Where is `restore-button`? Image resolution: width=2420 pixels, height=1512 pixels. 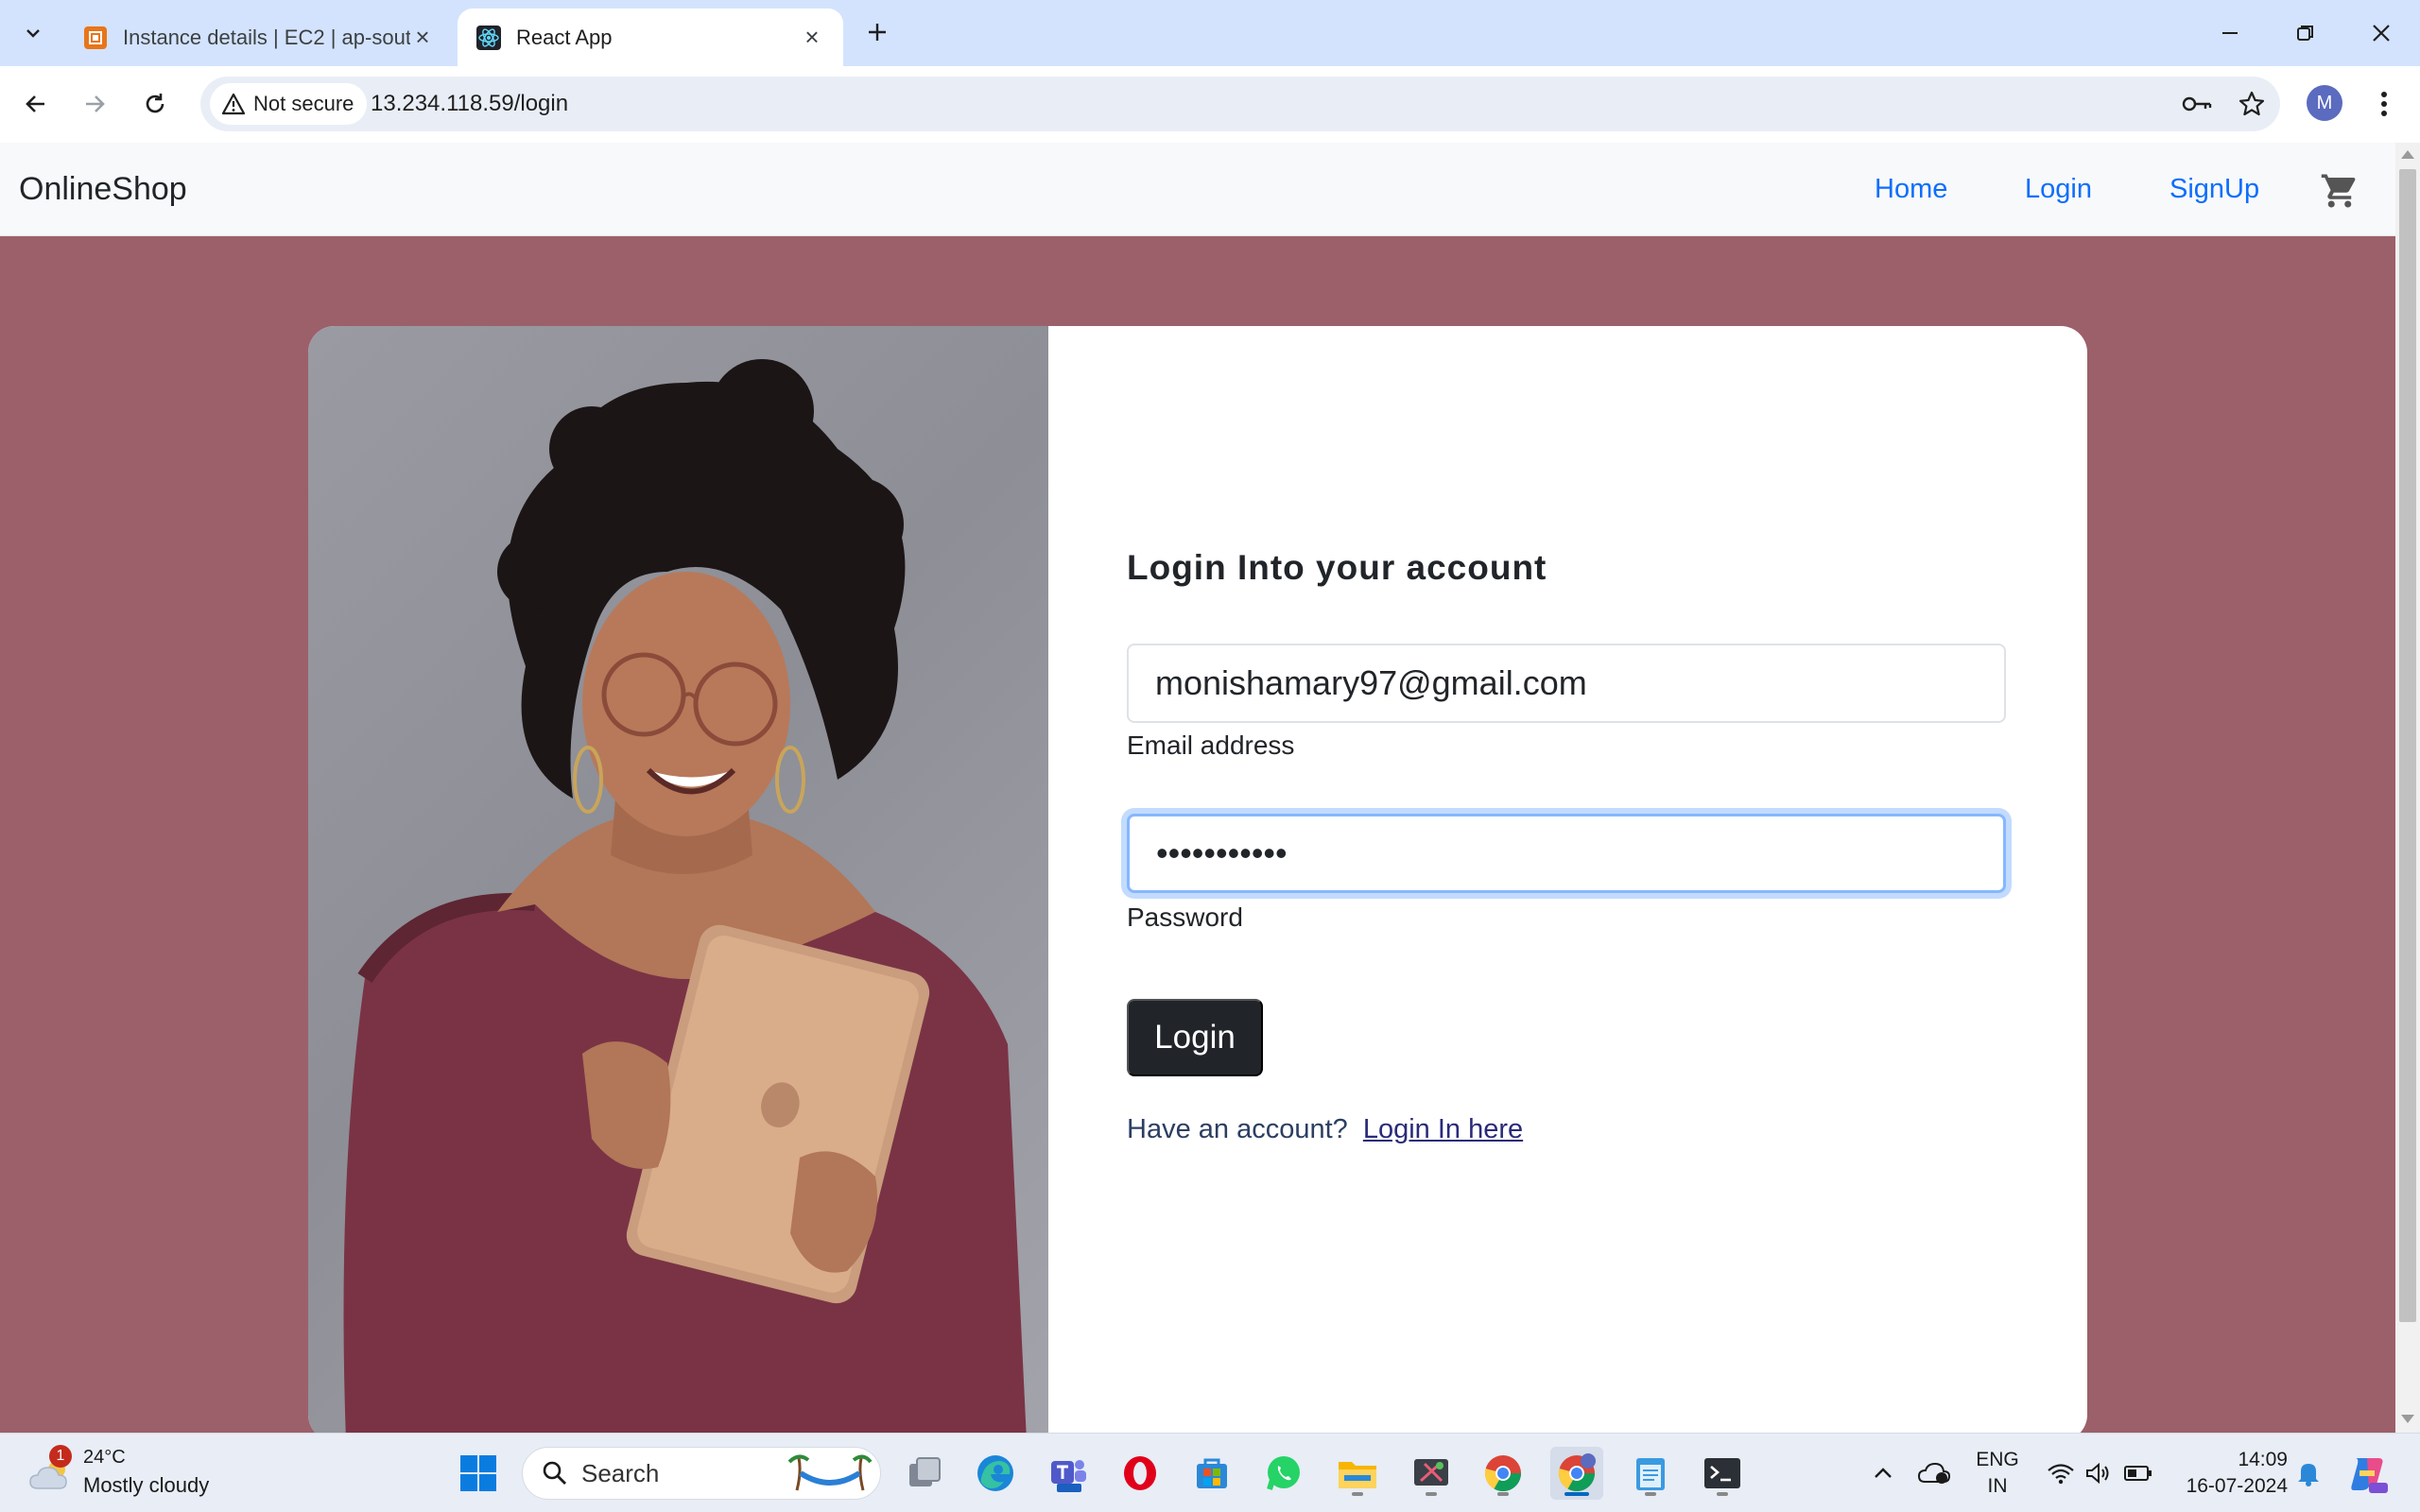
restore-button is located at coordinates (2306, 33).